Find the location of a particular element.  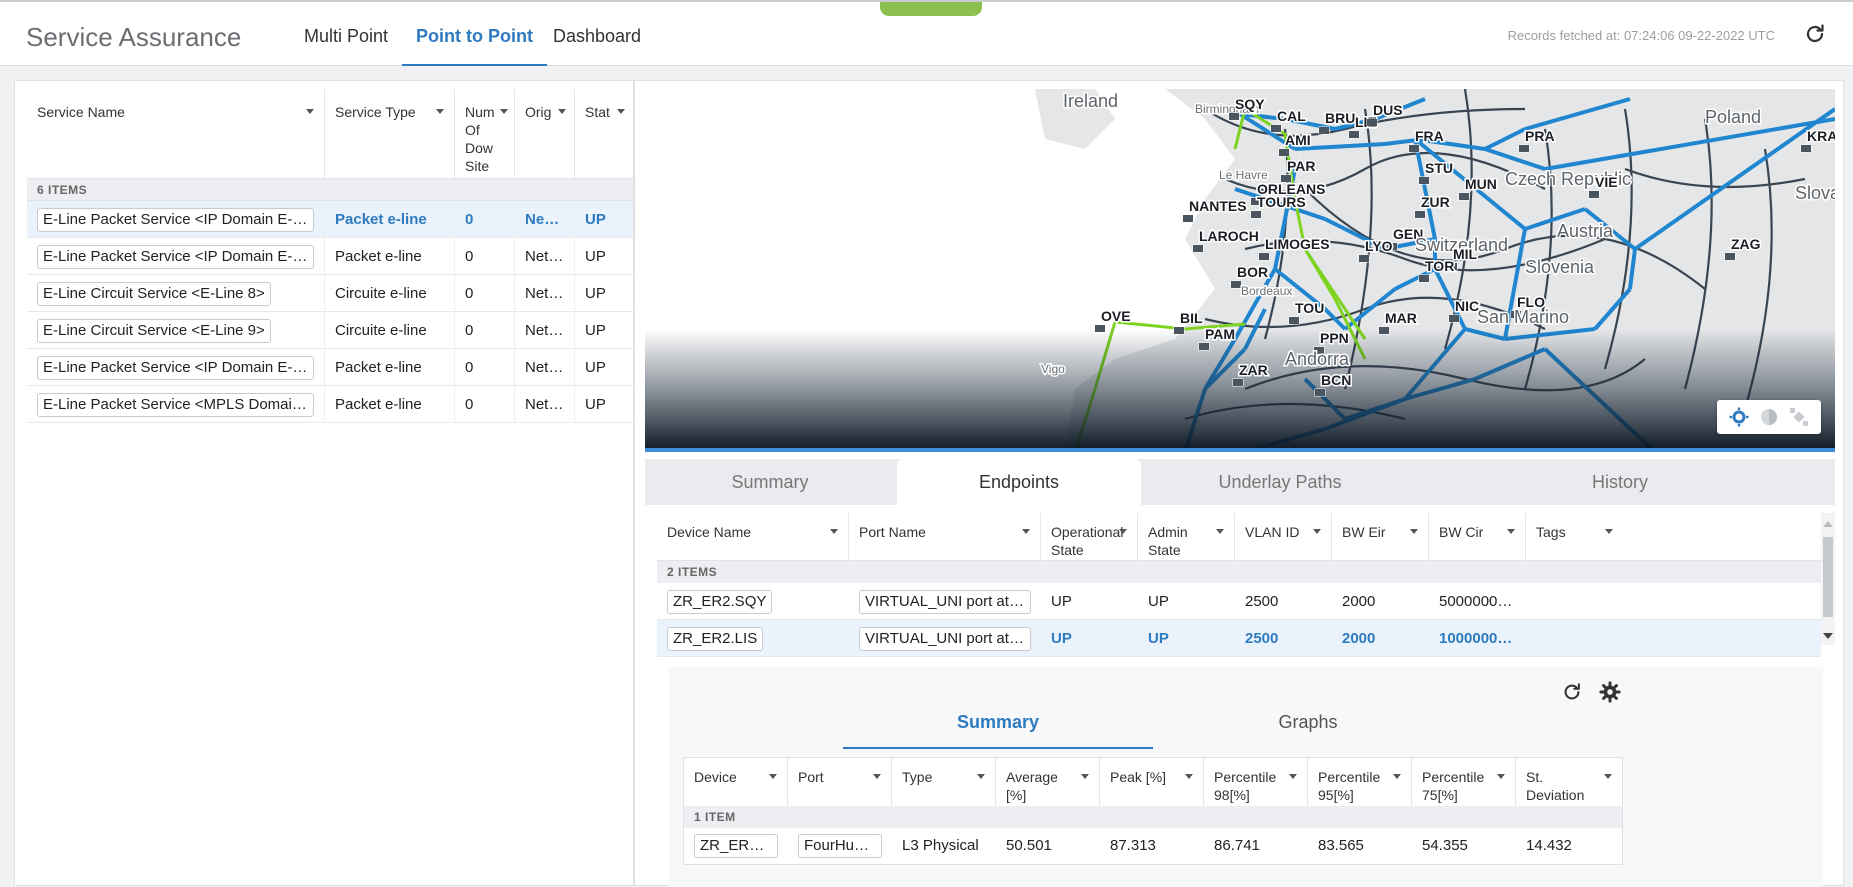

map-label: AMI is located at coordinates (1298, 140).